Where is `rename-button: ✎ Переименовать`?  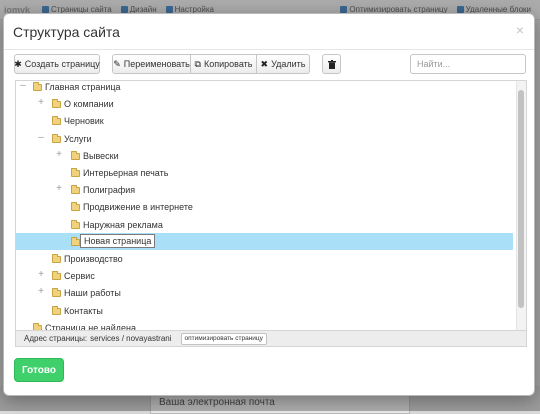 rename-button: ✎ Переименовать is located at coordinates (151, 64).